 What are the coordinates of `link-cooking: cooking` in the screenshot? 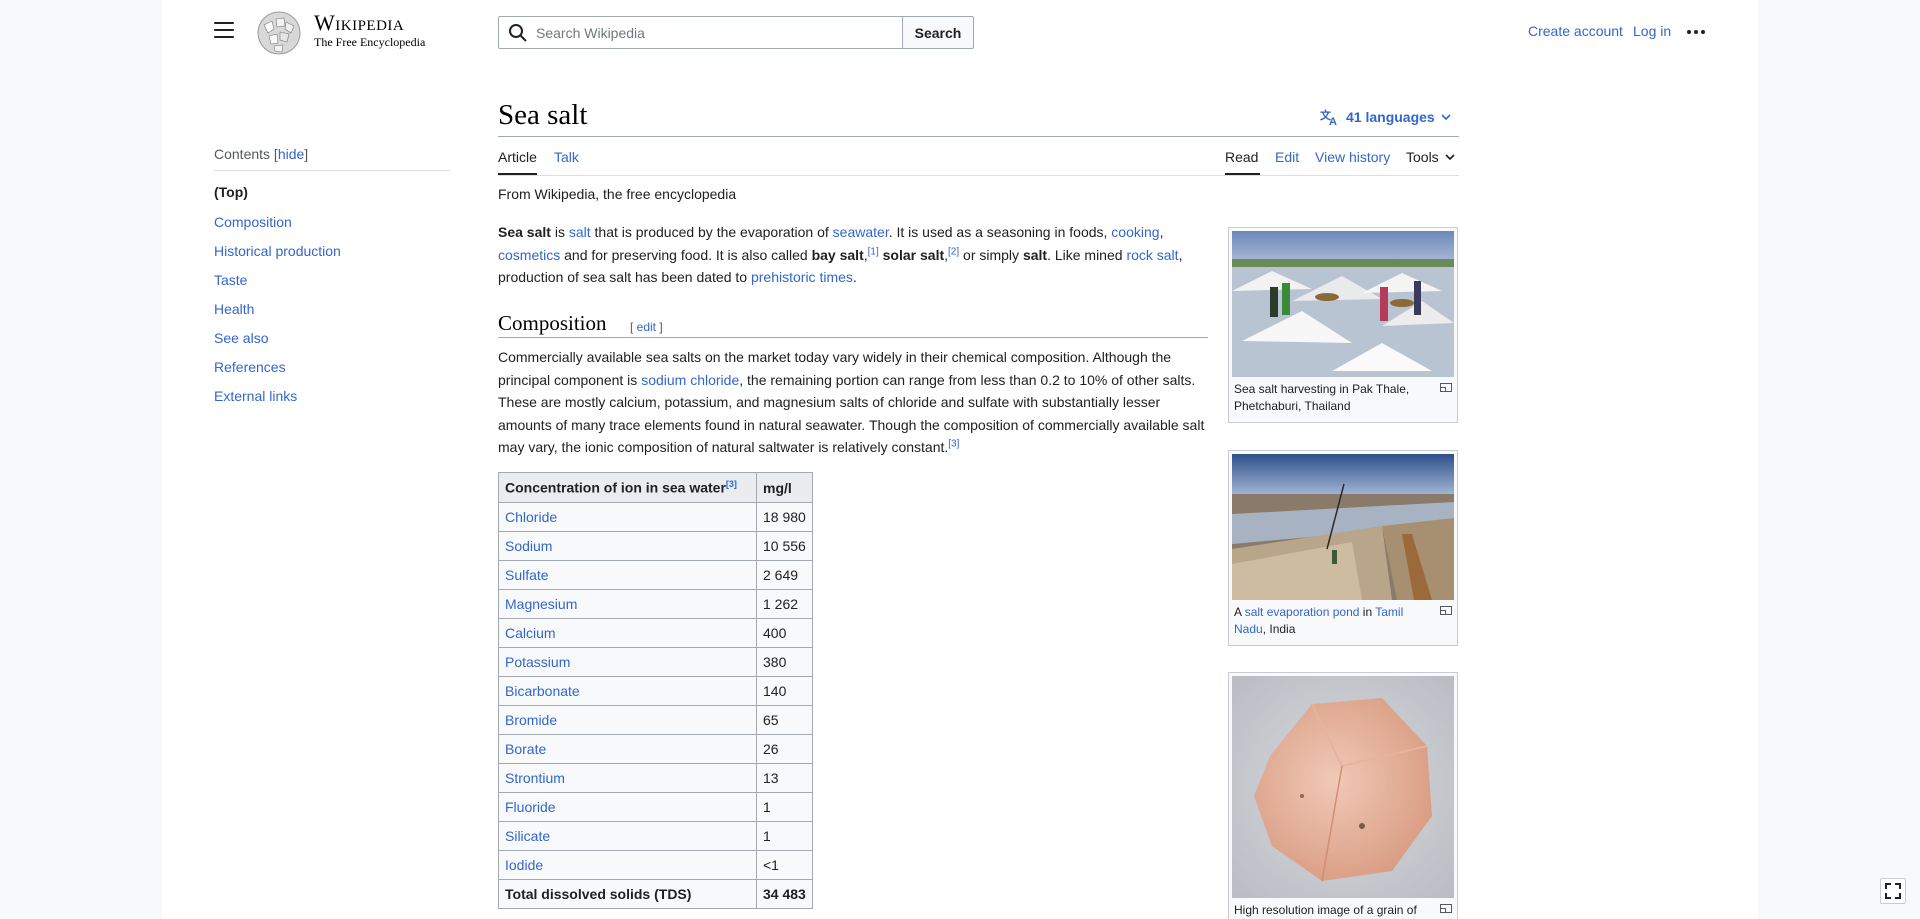 It's located at (1135, 232).